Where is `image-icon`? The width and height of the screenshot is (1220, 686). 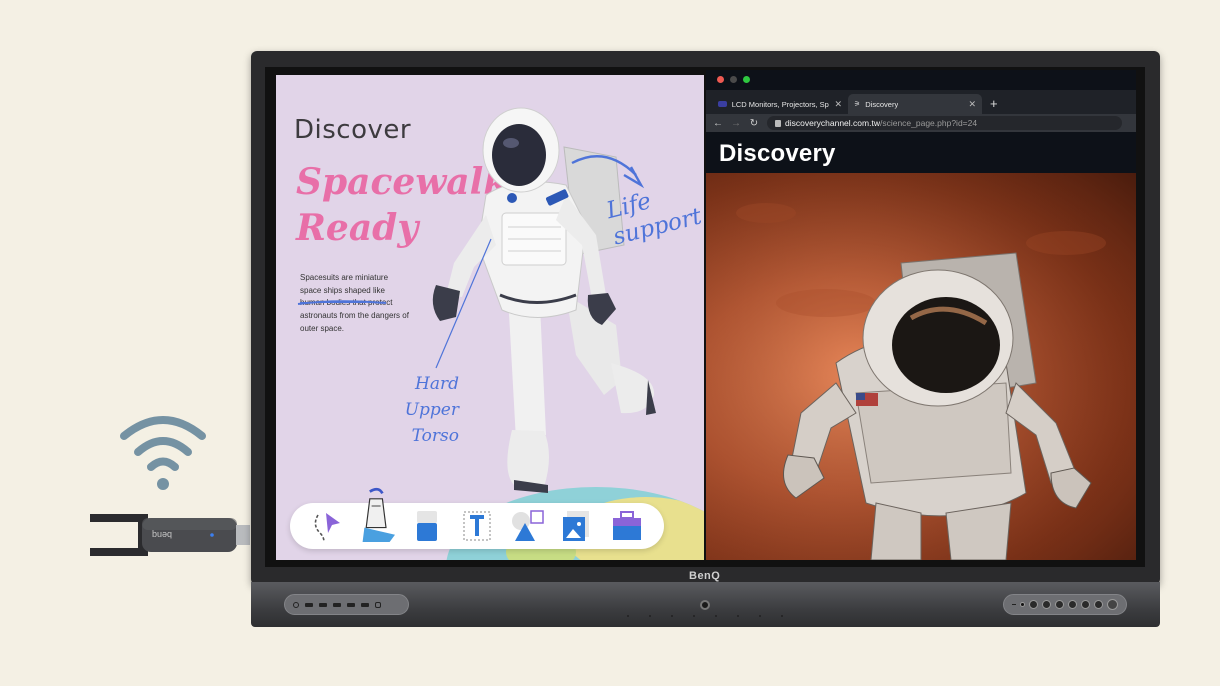 image-icon is located at coordinates (576, 526).